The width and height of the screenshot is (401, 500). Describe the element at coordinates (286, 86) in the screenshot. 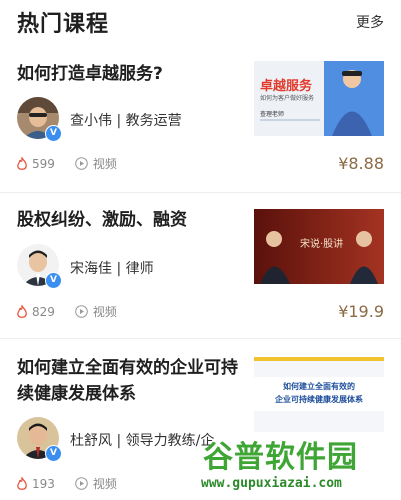

I see `thumbnail-title: 卓越服务` at that location.